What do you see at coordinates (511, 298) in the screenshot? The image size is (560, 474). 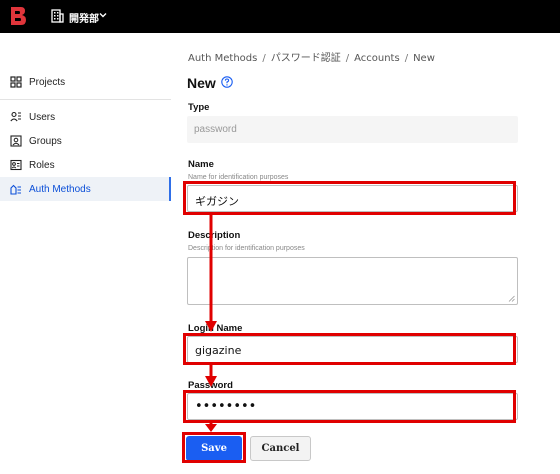 I see `resize-grip-icon` at bounding box center [511, 298].